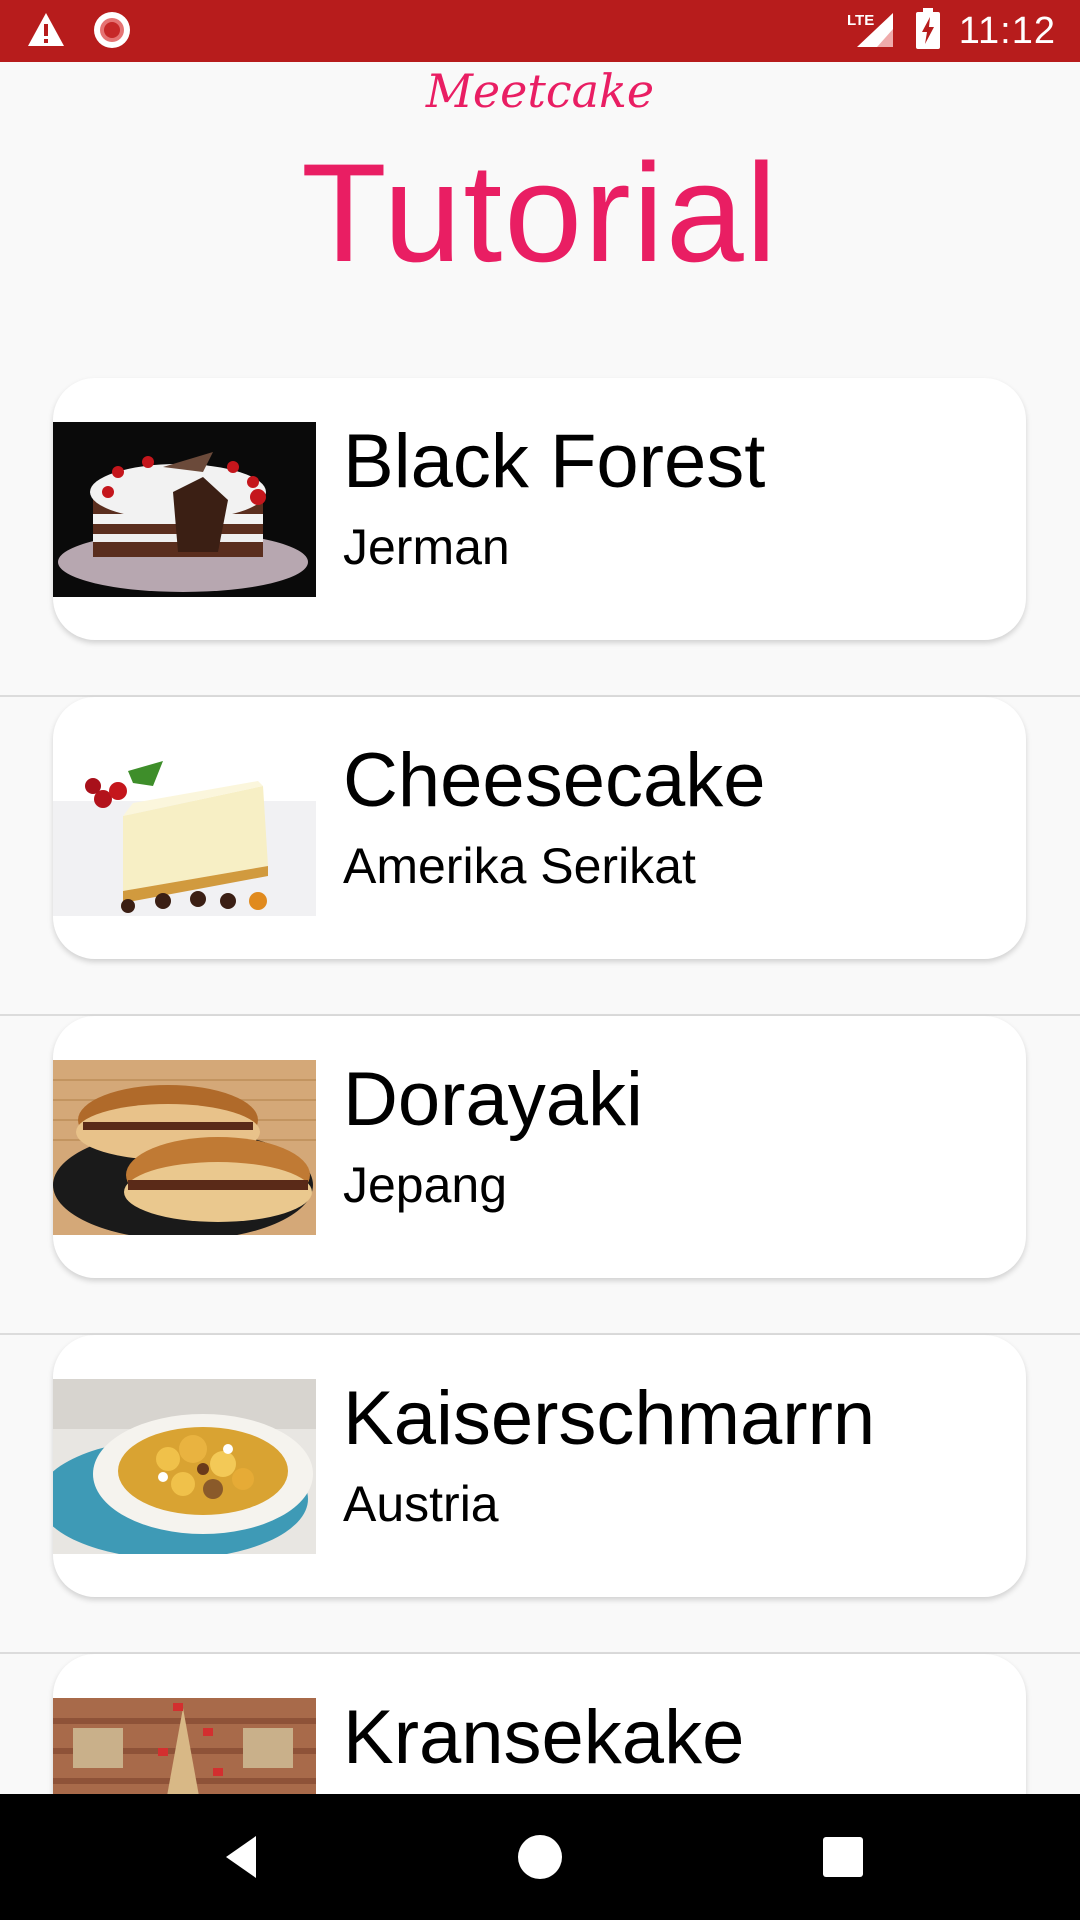 The height and width of the screenshot is (1920, 1080). I want to click on cake-name: Cheesecake, so click(554, 780).